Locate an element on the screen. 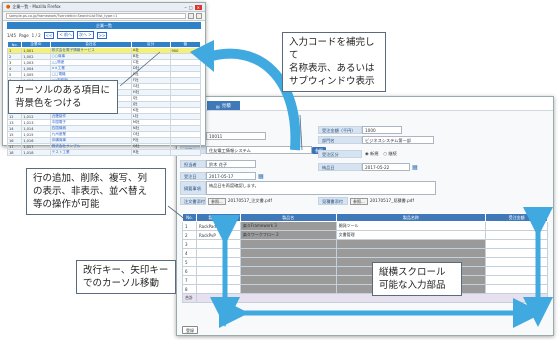 The height and width of the screenshot is (340, 560). grid-row: 6 is located at coordinates (365, 271).